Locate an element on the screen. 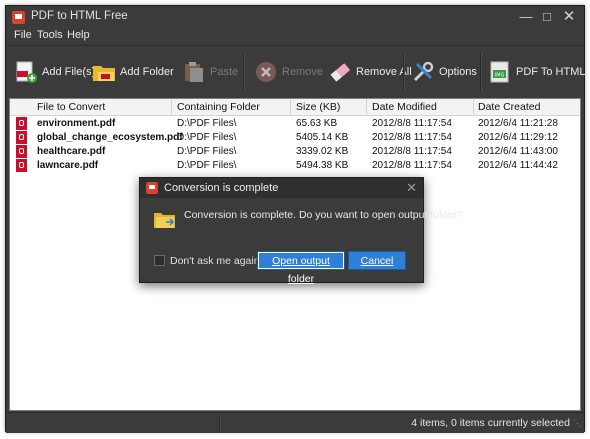 This screenshot has height=439, width=590. cancel-button: Cancel is located at coordinates (377, 260).